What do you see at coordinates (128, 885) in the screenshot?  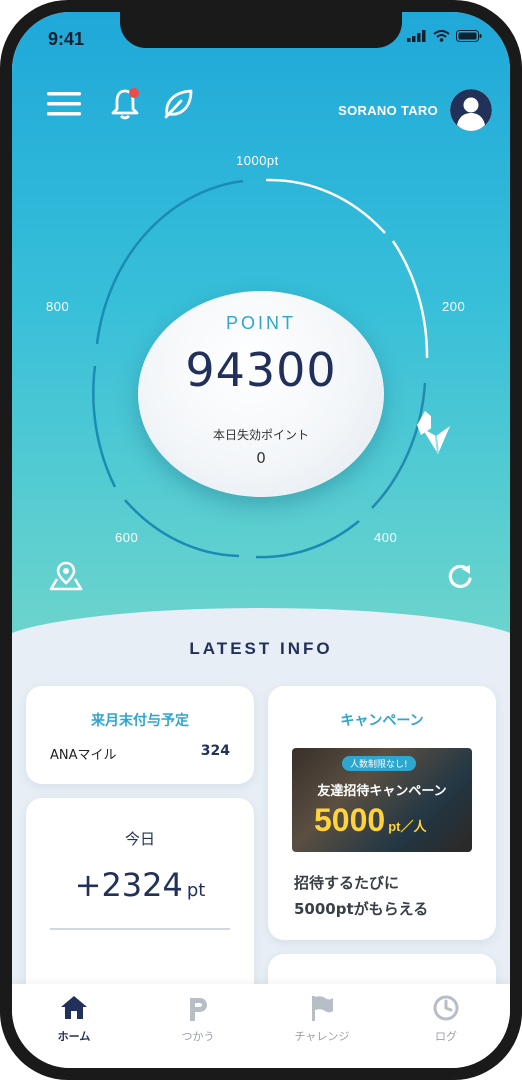 I see `today-points-value: +2324` at bounding box center [128, 885].